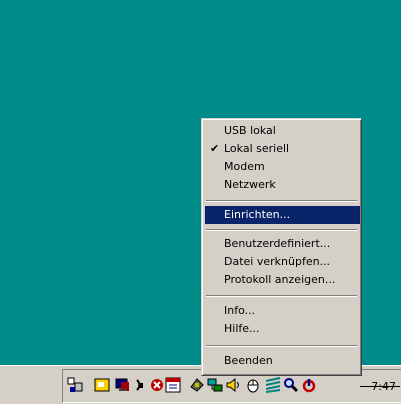  Describe the element at coordinates (157, 385) in the screenshot. I see `close-red-icon` at that location.